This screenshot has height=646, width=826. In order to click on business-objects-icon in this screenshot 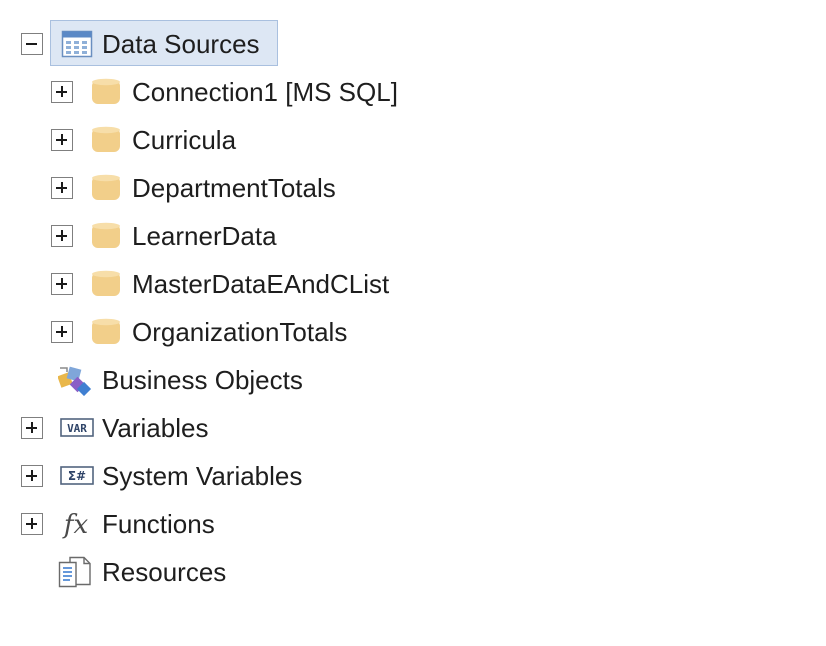, I will do `click(75, 380)`.